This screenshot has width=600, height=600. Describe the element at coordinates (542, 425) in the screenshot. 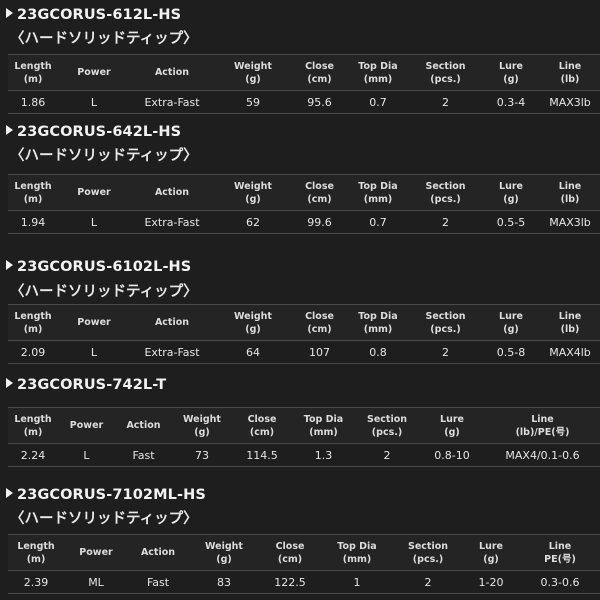

I see `column-header: Line (lb)/PE(号)` at that location.